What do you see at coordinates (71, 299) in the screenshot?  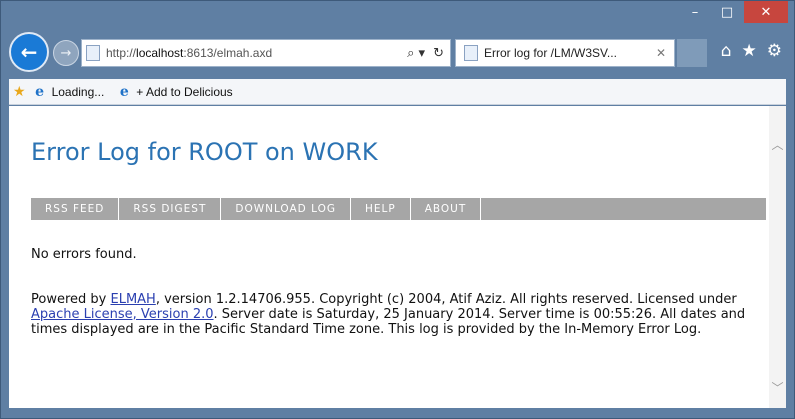 I see `footer-text-part: Powered by` at bounding box center [71, 299].